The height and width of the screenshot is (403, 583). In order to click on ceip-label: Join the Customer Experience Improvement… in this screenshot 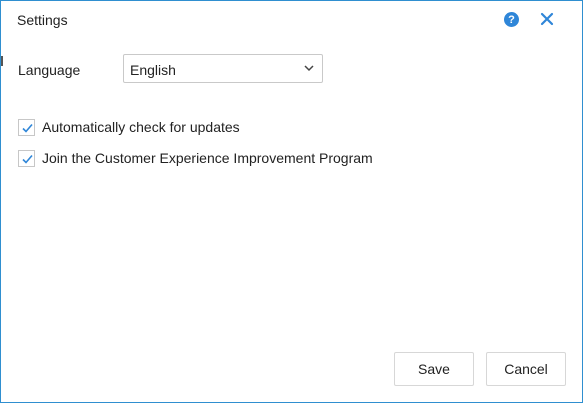, I will do `click(207, 158)`.